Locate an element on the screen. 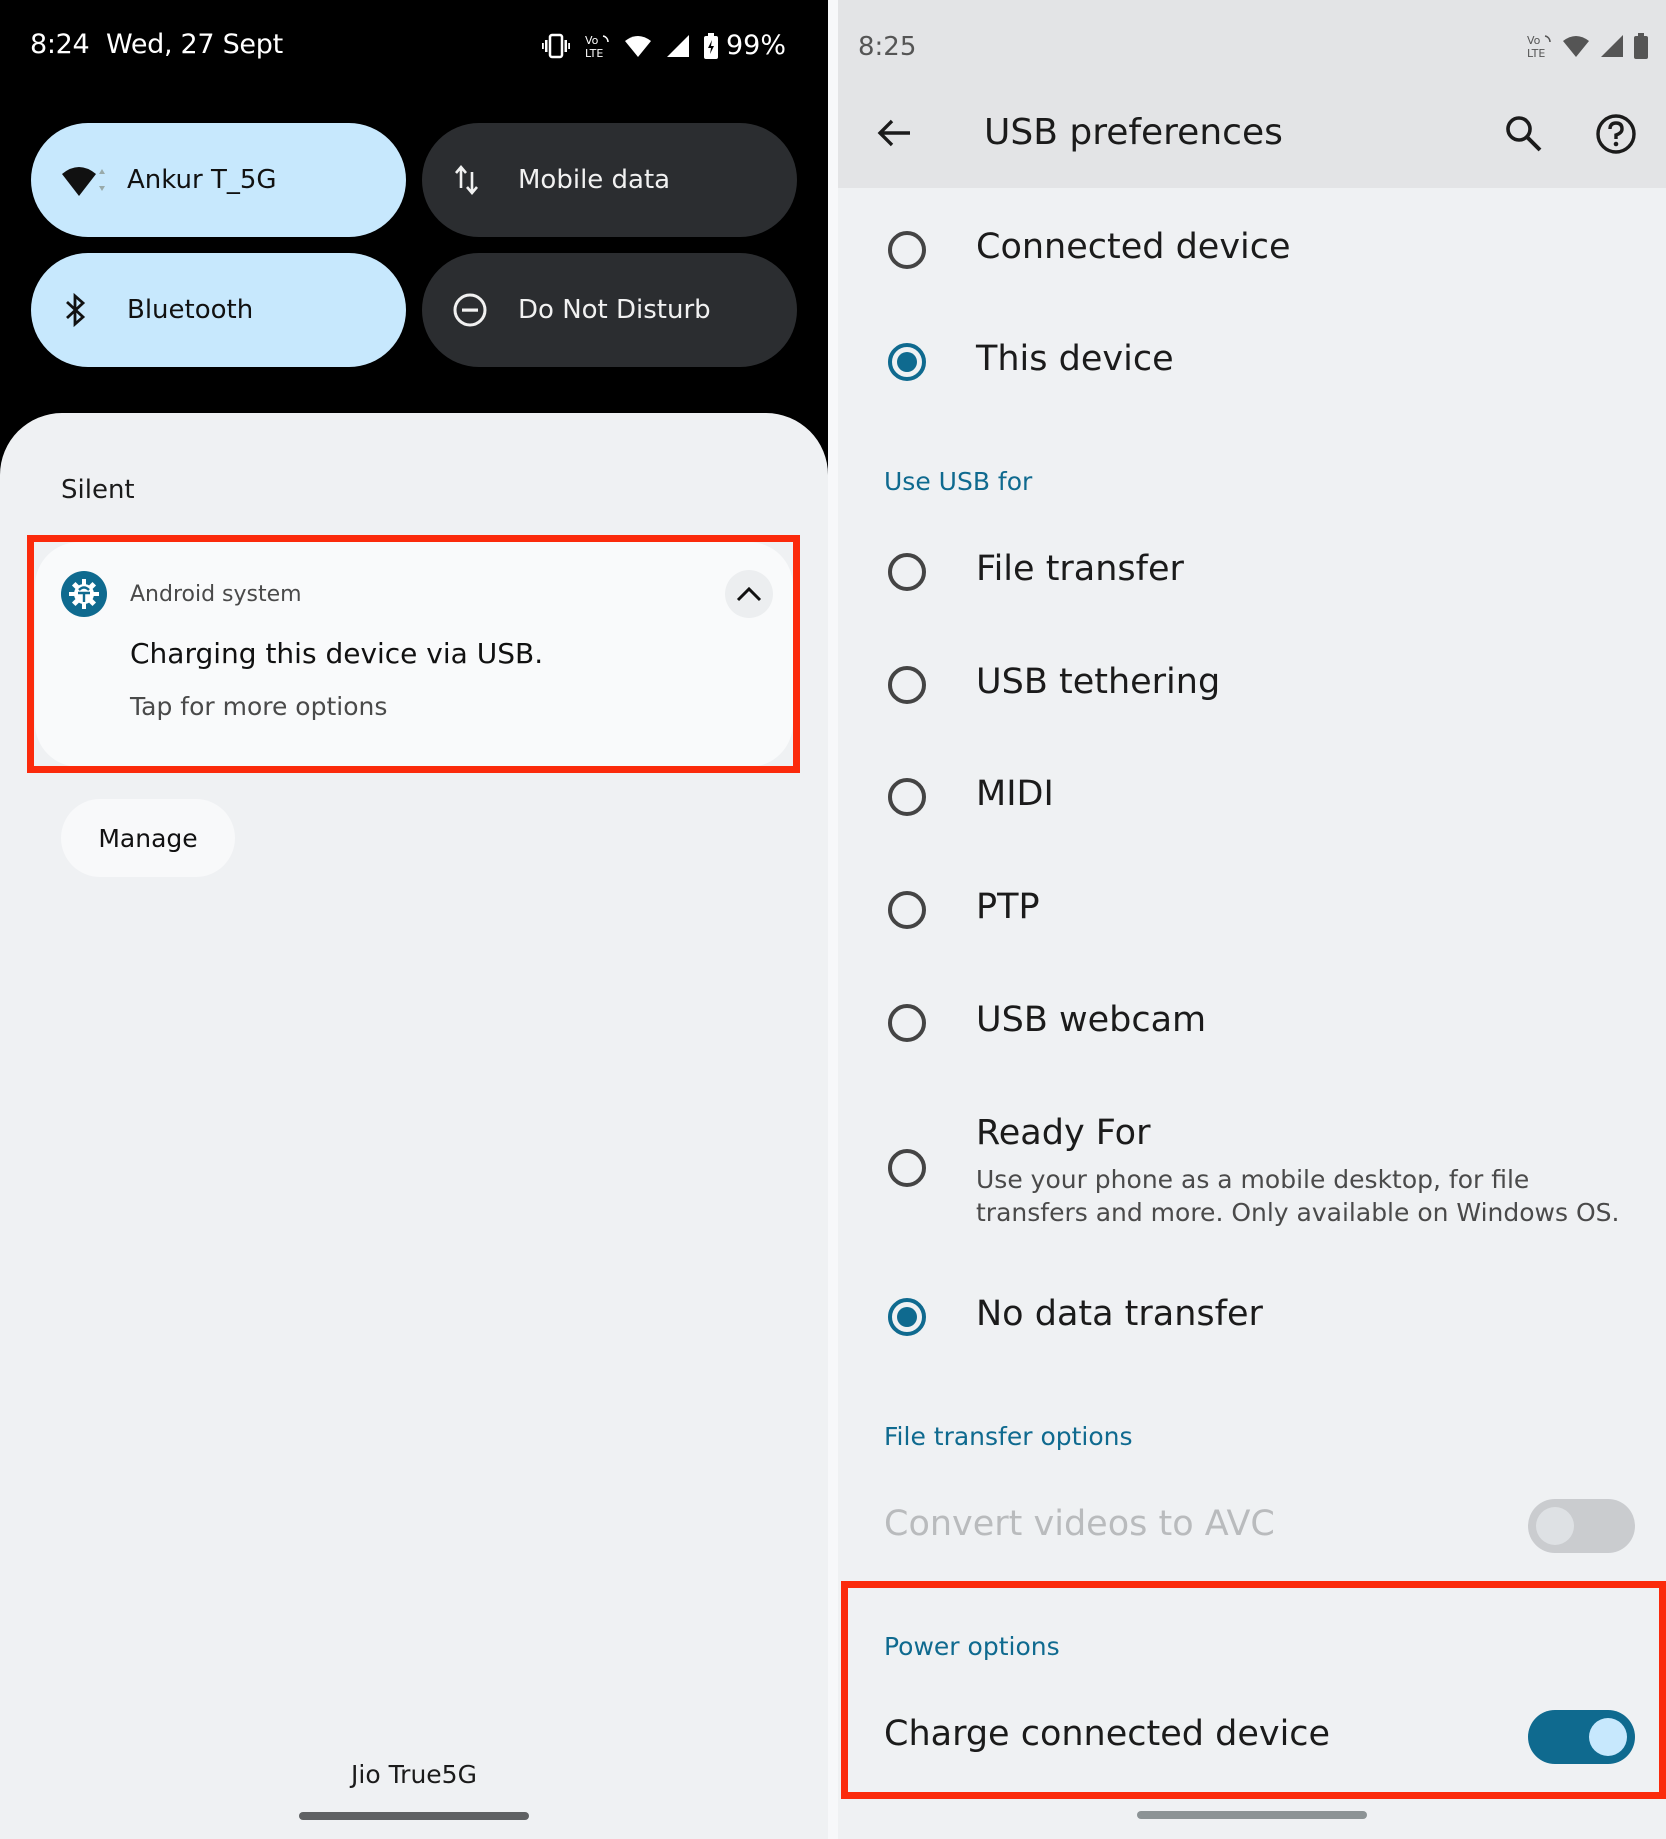 The height and width of the screenshot is (1839, 1666). arrow-back-icon is located at coordinates (893, 133).